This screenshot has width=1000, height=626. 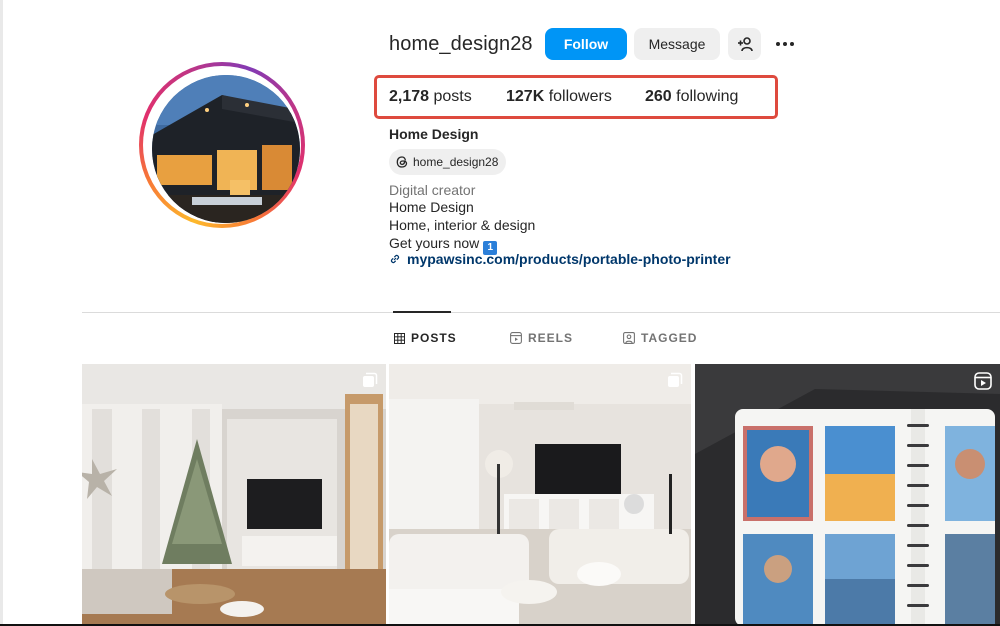 What do you see at coordinates (983, 381) in the screenshot?
I see `reel-icon` at bounding box center [983, 381].